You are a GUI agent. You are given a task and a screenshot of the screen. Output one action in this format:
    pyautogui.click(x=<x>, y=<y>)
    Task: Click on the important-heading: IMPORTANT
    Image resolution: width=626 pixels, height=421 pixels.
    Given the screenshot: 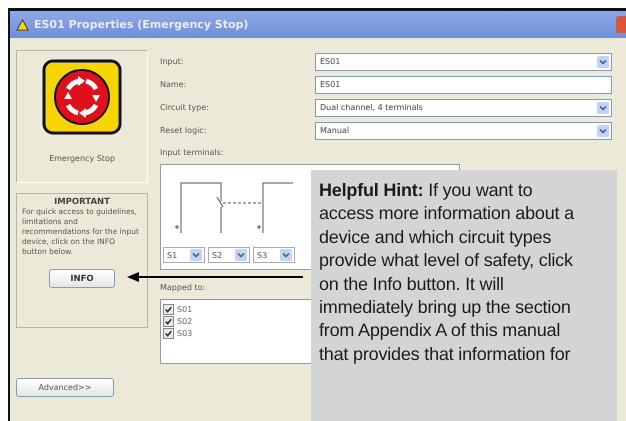 What is the action you would take?
    pyautogui.click(x=82, y=202)
    